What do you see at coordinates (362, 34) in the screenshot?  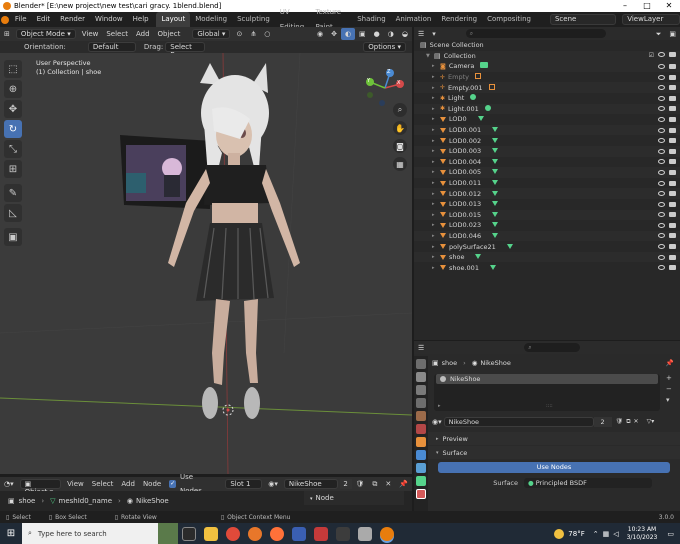 I see `xray-icon: ▣` at bounding box center [362, 34].